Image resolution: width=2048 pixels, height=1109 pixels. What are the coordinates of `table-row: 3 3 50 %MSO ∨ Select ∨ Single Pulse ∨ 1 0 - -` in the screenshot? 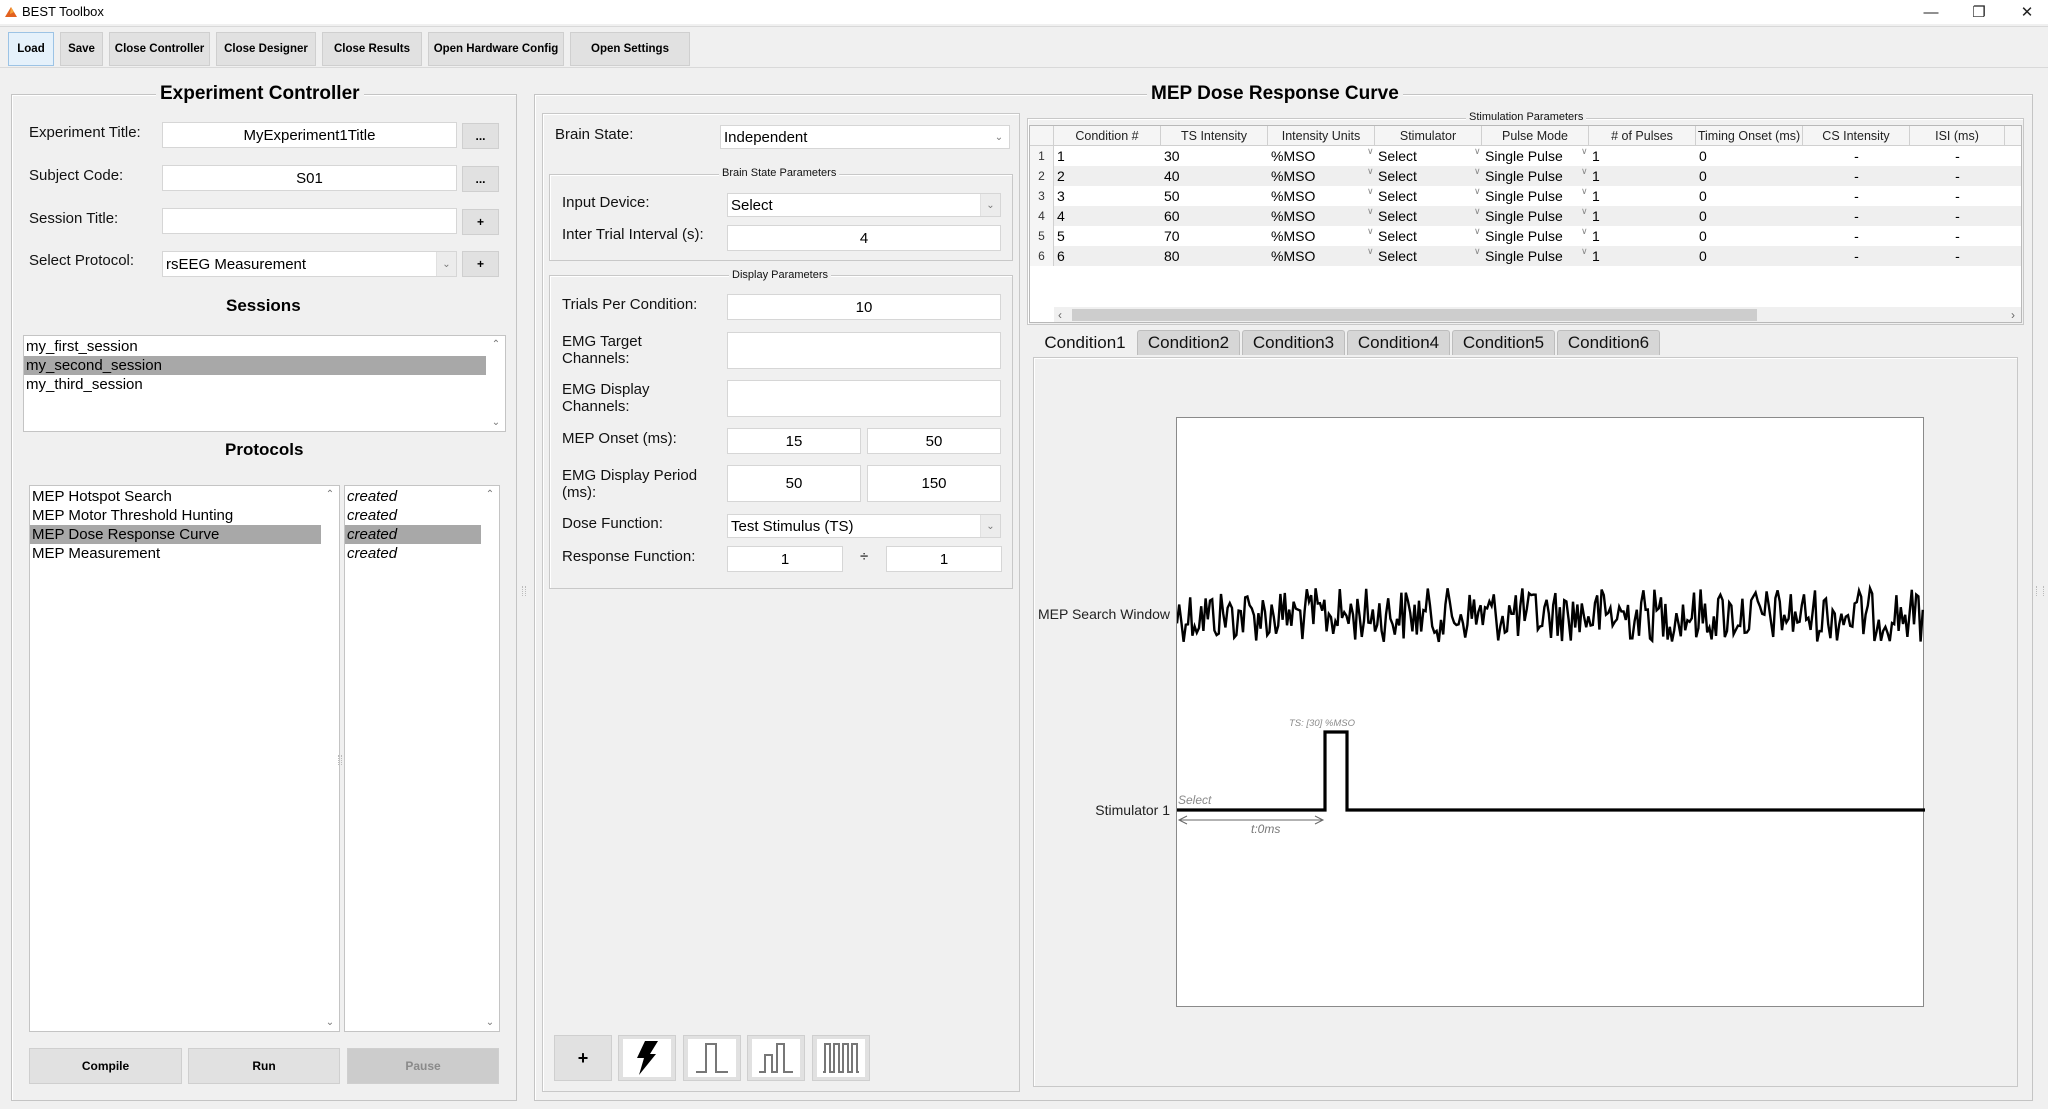 It's located at (1525, 196).